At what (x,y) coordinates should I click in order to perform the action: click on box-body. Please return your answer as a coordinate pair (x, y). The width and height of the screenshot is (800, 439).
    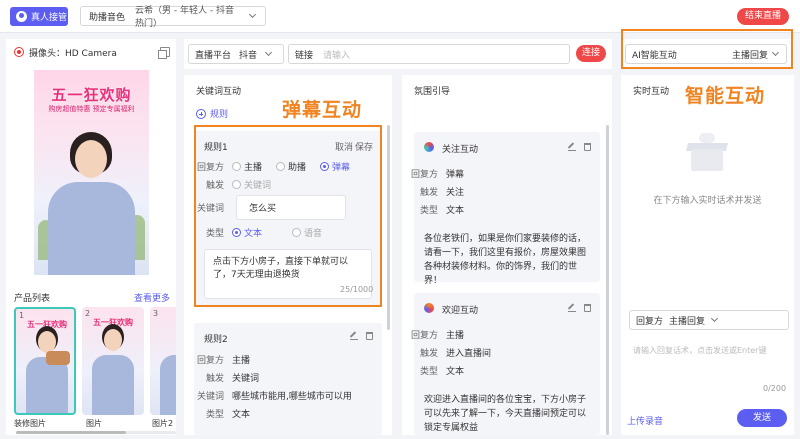
    Looking at the image, I should click on (707, 160).